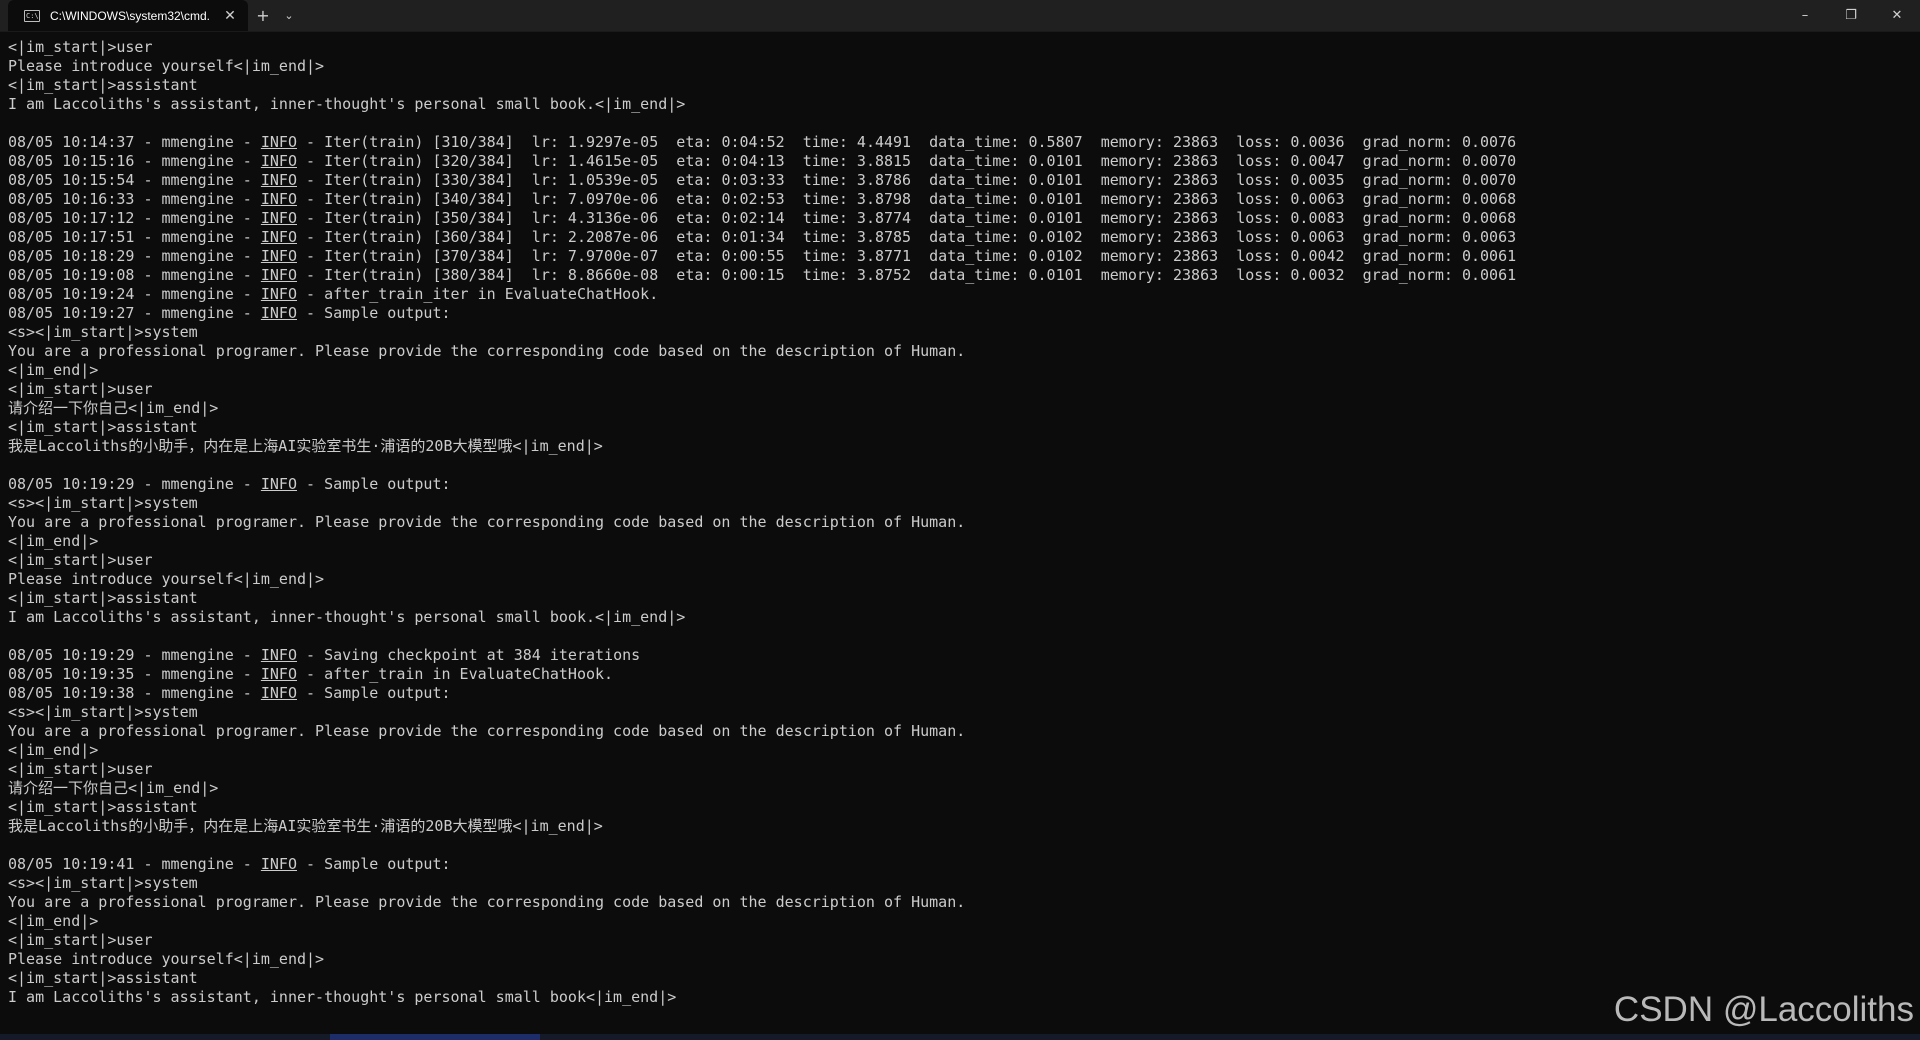  I want to click on window-controls: – ❐ ✕, so click(1851, 15).